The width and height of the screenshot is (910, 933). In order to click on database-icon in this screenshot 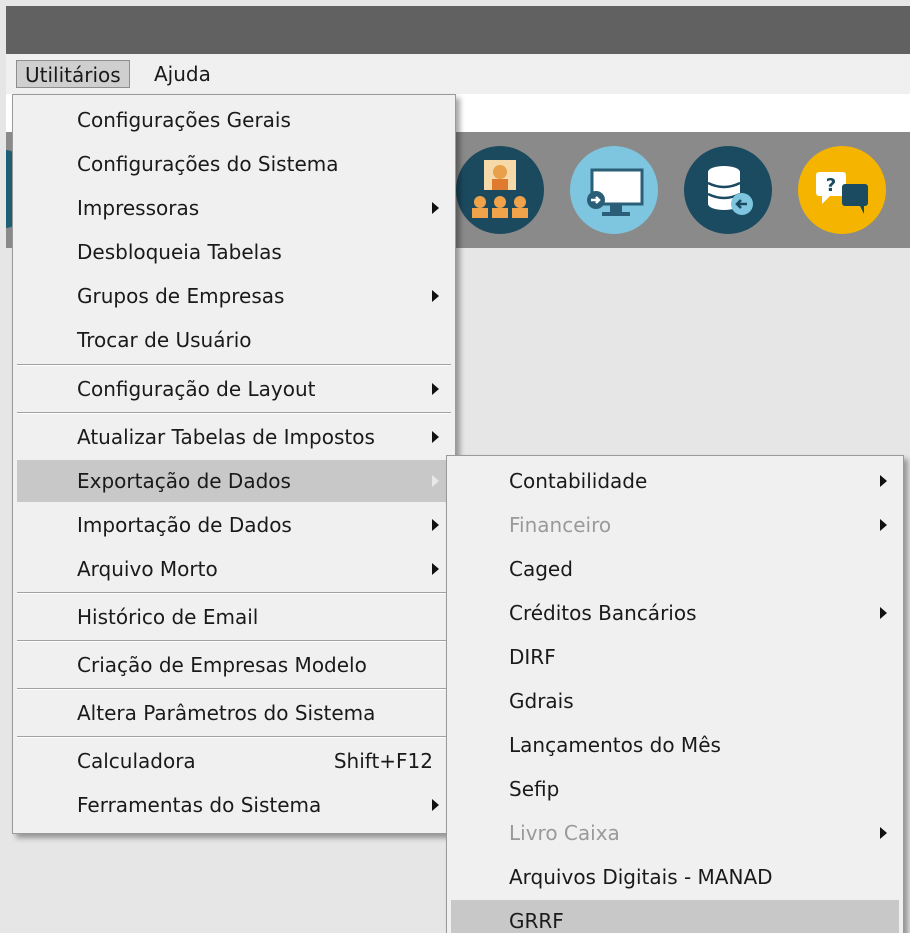, I will do `click(728, 190)`.